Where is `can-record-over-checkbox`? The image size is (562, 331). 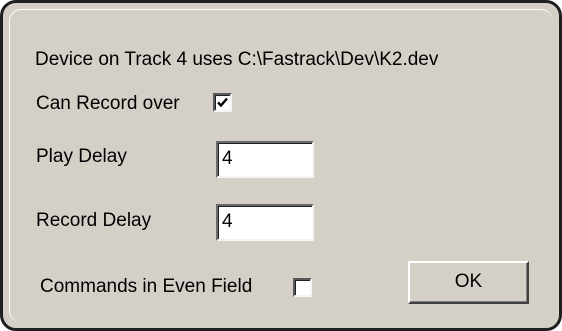
can-record-over-checkbox is located at coordinates (222, 102).